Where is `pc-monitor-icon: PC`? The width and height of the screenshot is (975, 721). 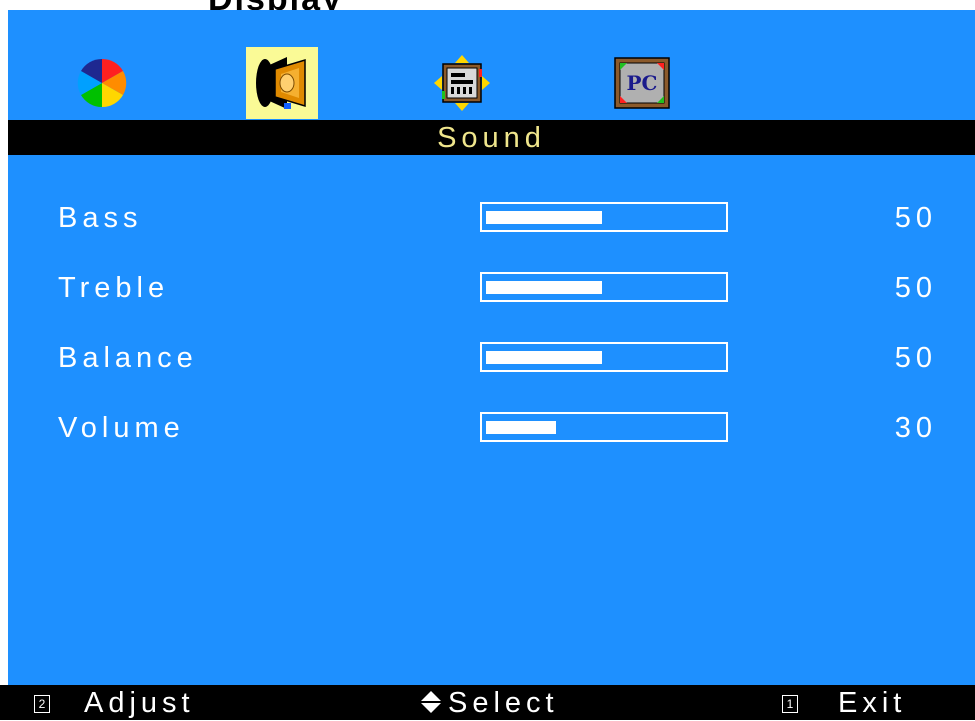
pc-monitor-icon: PC is located at coordinates (642, 83).